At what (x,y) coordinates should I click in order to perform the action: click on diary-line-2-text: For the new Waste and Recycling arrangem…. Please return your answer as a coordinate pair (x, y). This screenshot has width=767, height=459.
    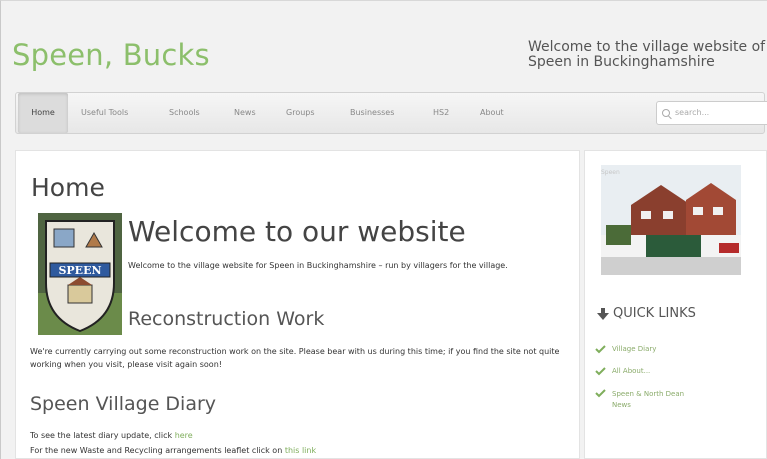
    Looking at the image, I should click on (157, 450).